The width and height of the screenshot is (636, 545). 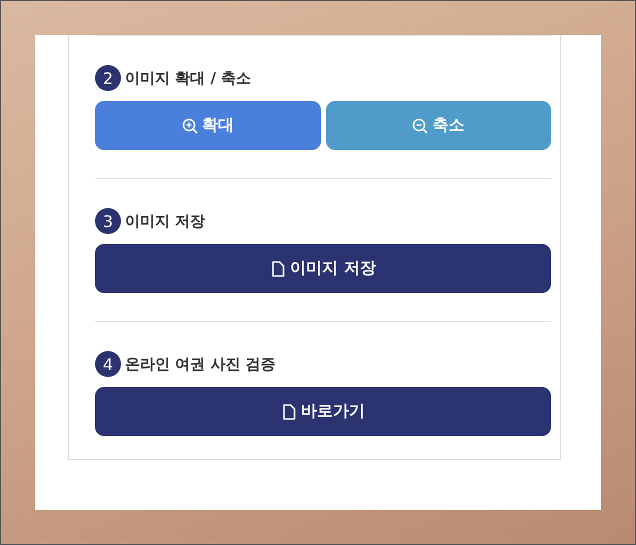 What do you see at coordinates (108, 78) in the screenshot?
I see `step-number-badge: 2` at bounding box center [108, 78].